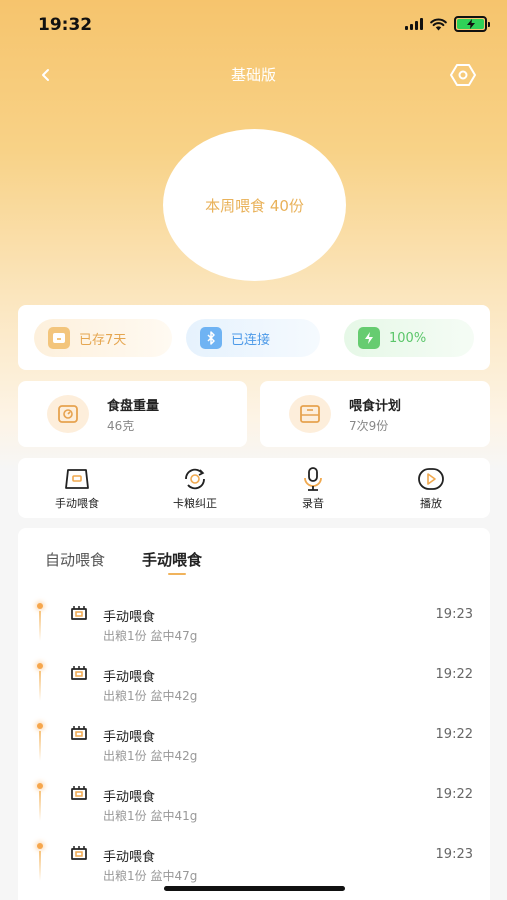  Describe the element at coordinates (254, 488) in the screenshot. I see `quick-actions-card: 手动喂食 卡粮纠正 录音 播放` at that location.